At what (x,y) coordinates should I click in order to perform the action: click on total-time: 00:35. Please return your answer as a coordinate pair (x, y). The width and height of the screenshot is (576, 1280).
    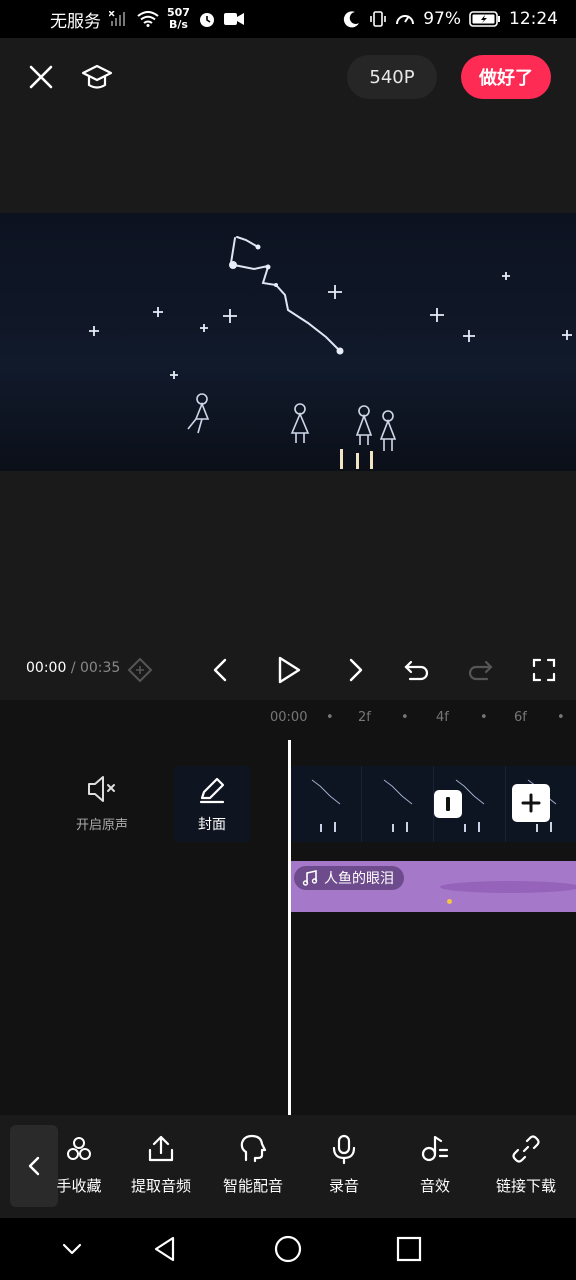
    Looking at the image, I should click on (100, 668).